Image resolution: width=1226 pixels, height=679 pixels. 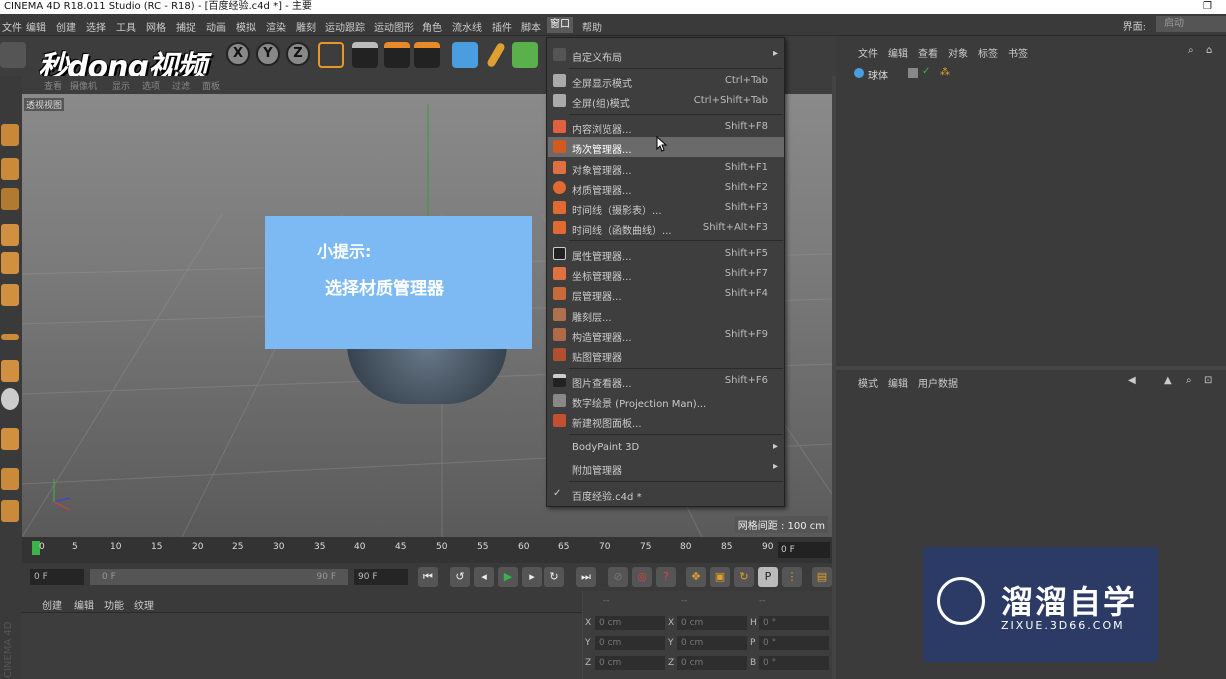 What do you see at coordinates (1191, 50) in the screenshot?
I see `search-icon: ⌕` at bounding box center [1191, 50].